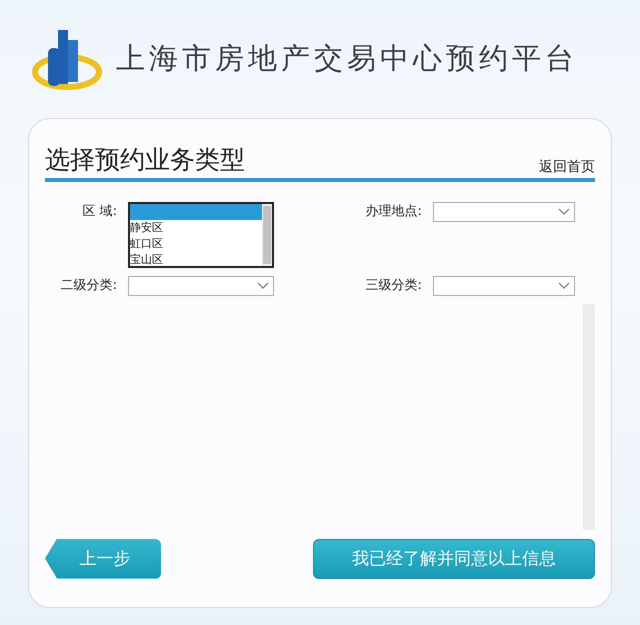 The image size is (640, 625). What do you see at coordinates (88, 286) in the screenshot?
I see `field-label: 二级分类:` at bounding box center [88, 286].